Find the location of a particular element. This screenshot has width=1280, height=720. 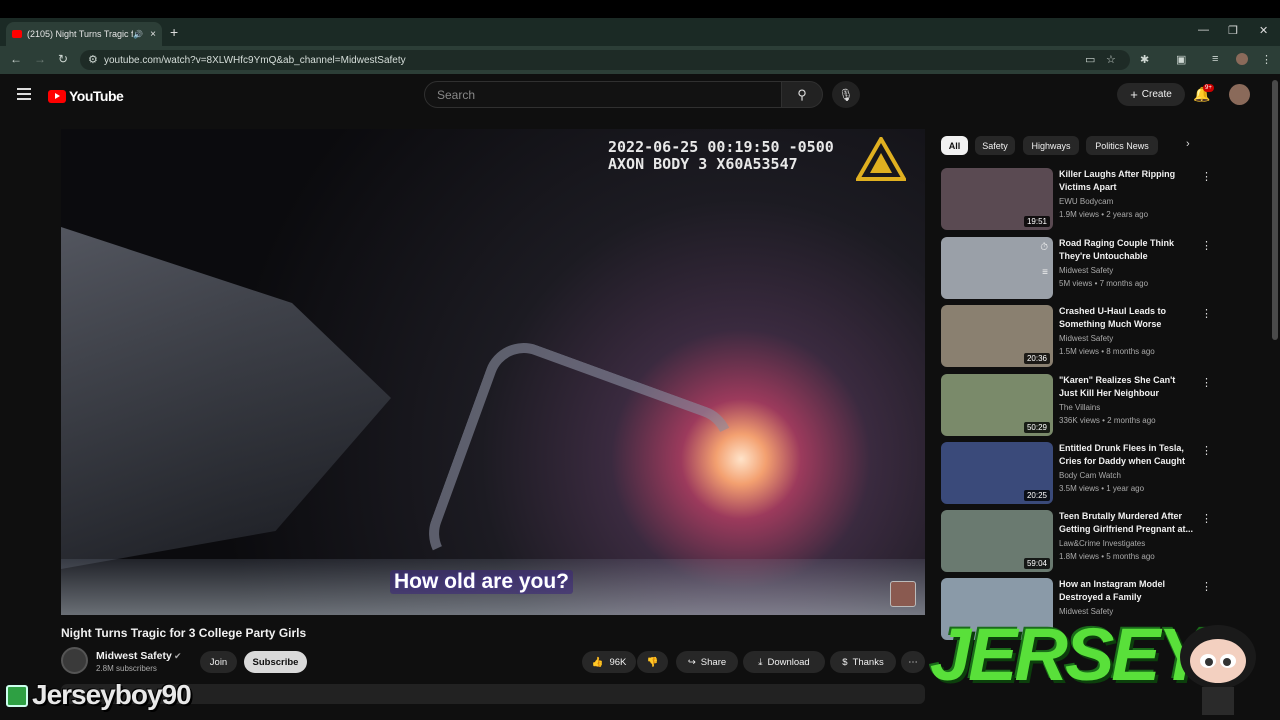

media-icon: ≡ is located at coordinates (1215, 59).